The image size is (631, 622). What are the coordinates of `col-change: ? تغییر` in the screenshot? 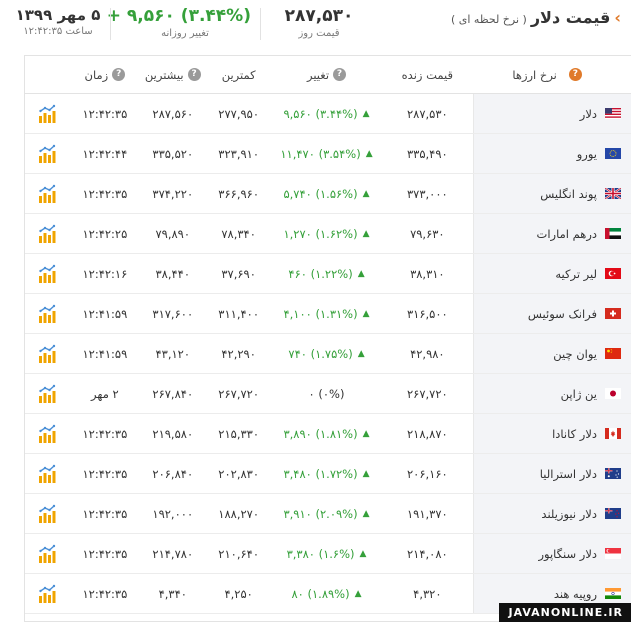 It's located at (327, 74).